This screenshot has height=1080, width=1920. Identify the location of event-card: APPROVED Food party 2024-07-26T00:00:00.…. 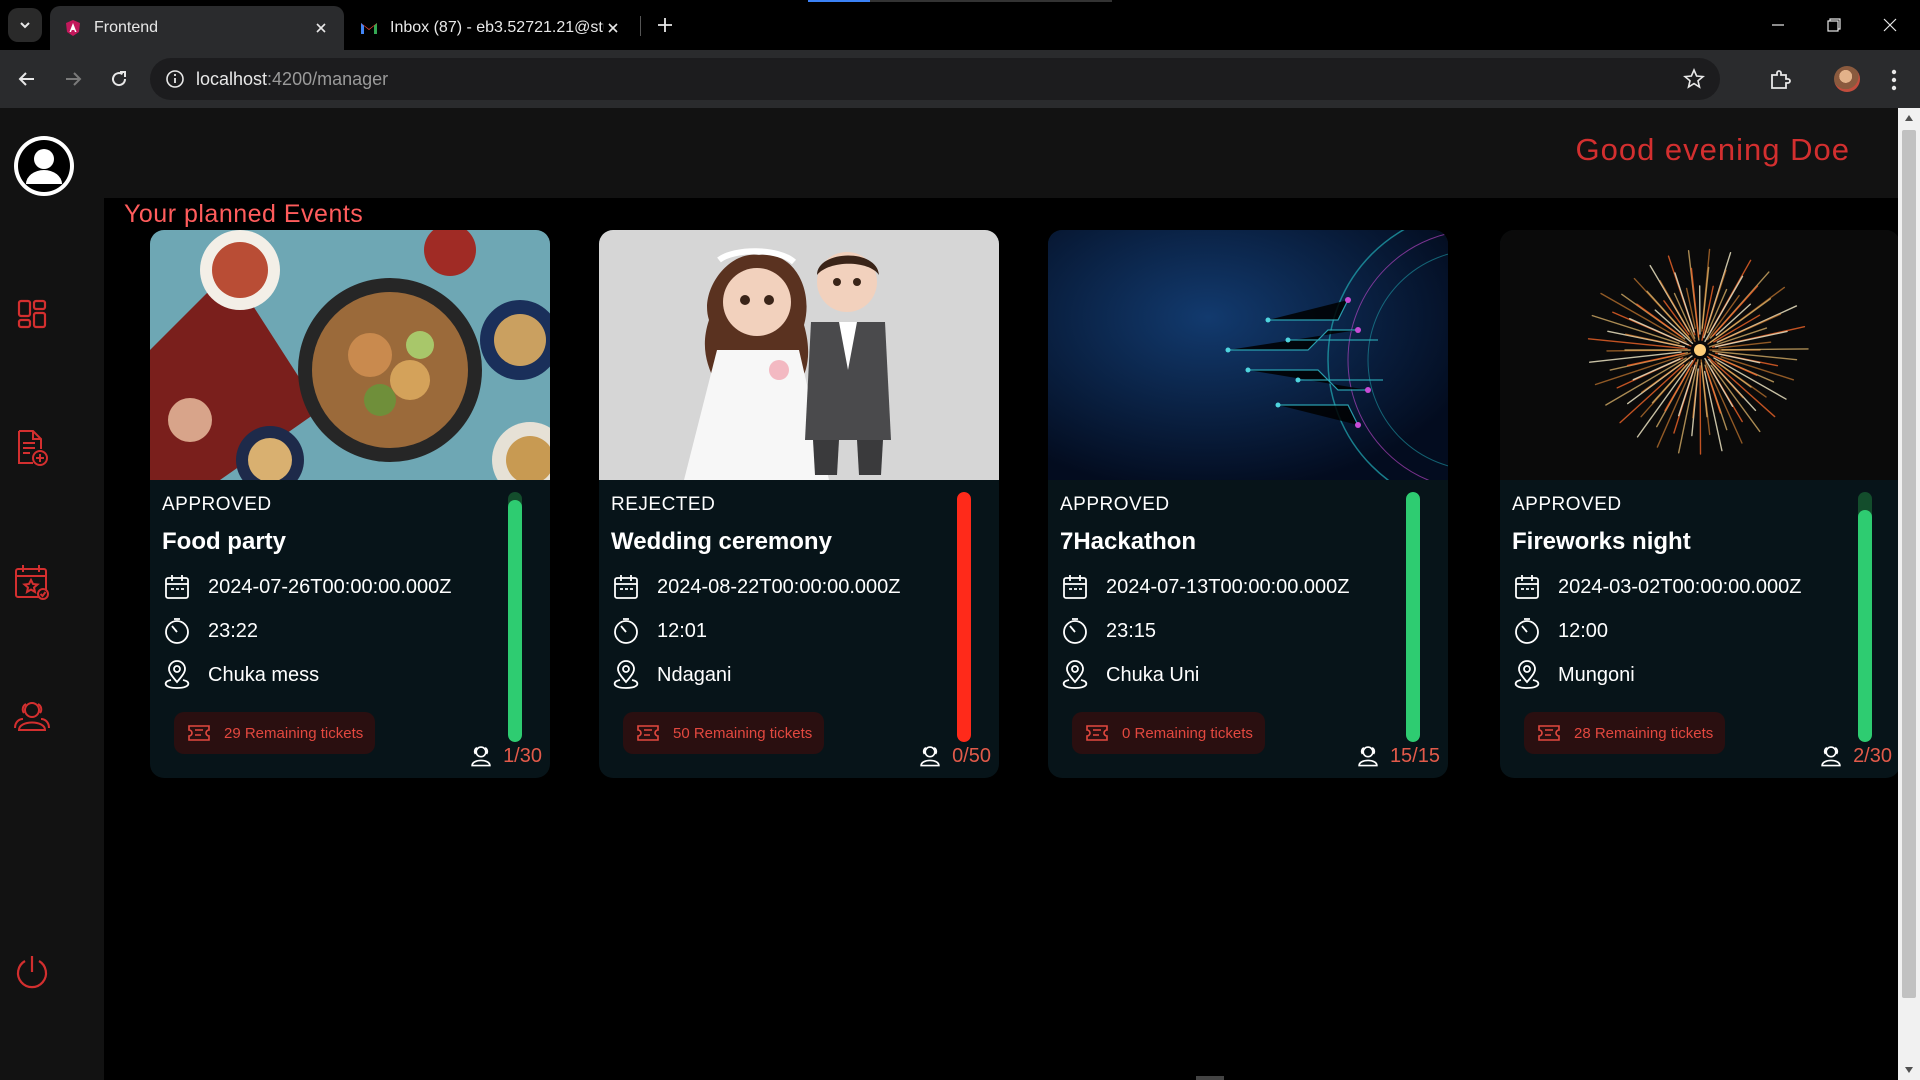
(350, 504).